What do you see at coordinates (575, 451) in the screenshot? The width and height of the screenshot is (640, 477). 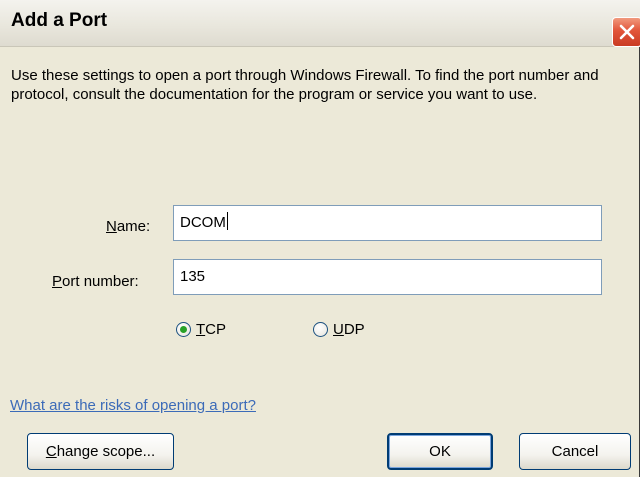 I see `cancel-button: Cancel` at bounding box center [575, 451].